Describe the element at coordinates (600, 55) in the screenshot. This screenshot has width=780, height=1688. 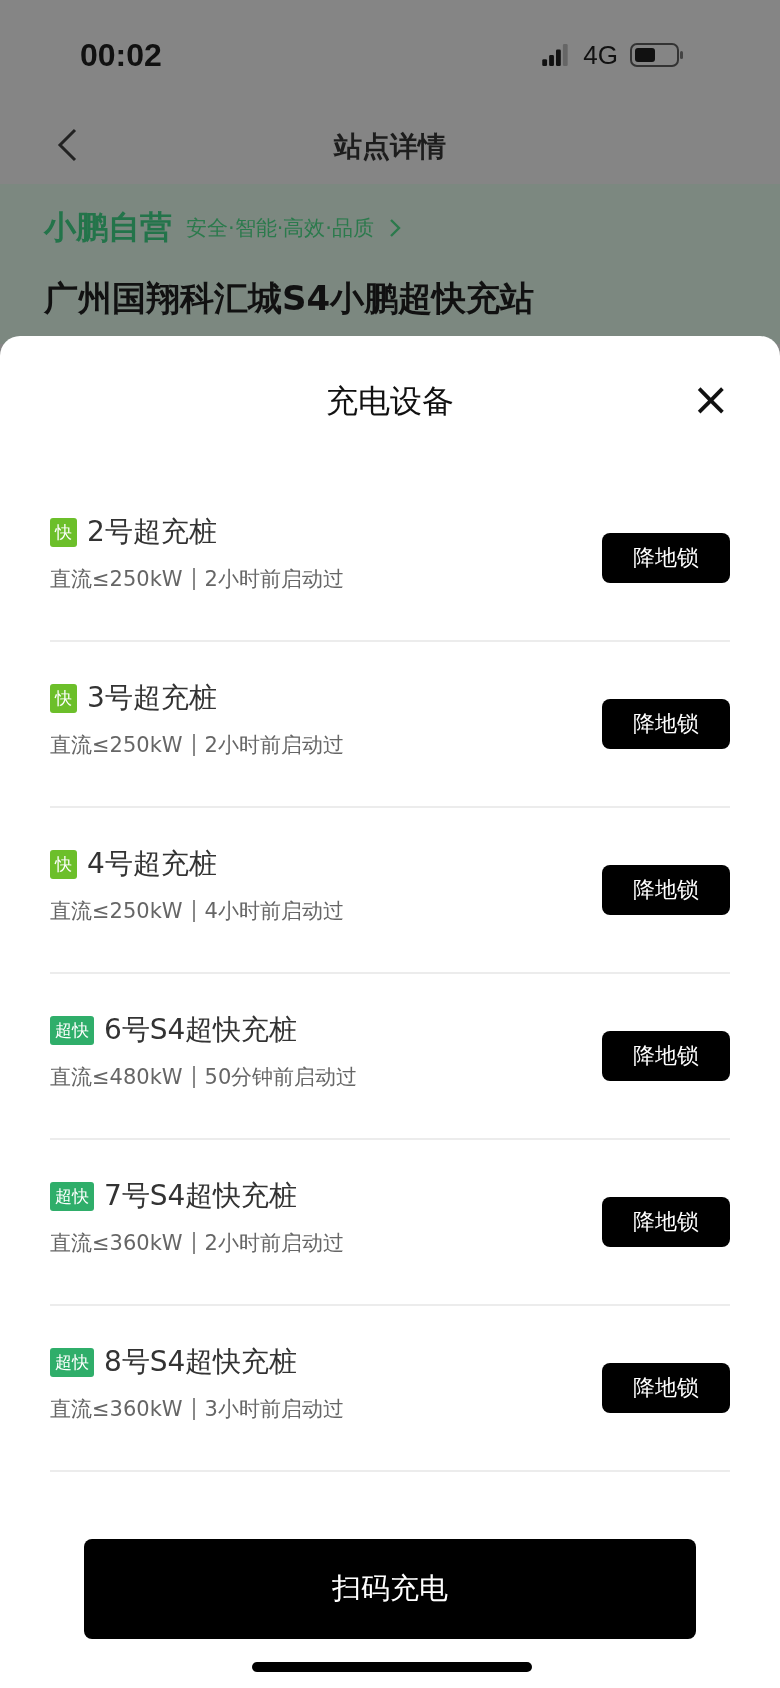
I see `network-label: 4G` at that location.